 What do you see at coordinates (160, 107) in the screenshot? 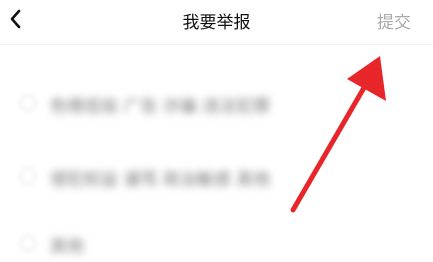
I see `report-option-label: 色情低俗 广告 诈骗 违法犯罪` at bounding box center [160, 107].